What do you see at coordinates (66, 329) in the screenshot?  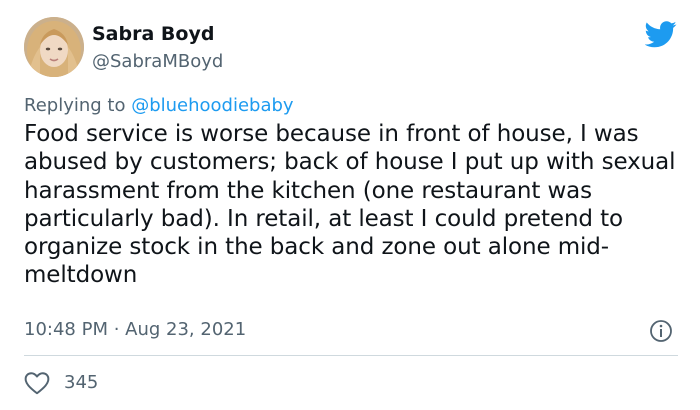 I see `tweet-time: 10:48 PM` at bounding box center [66, 329].